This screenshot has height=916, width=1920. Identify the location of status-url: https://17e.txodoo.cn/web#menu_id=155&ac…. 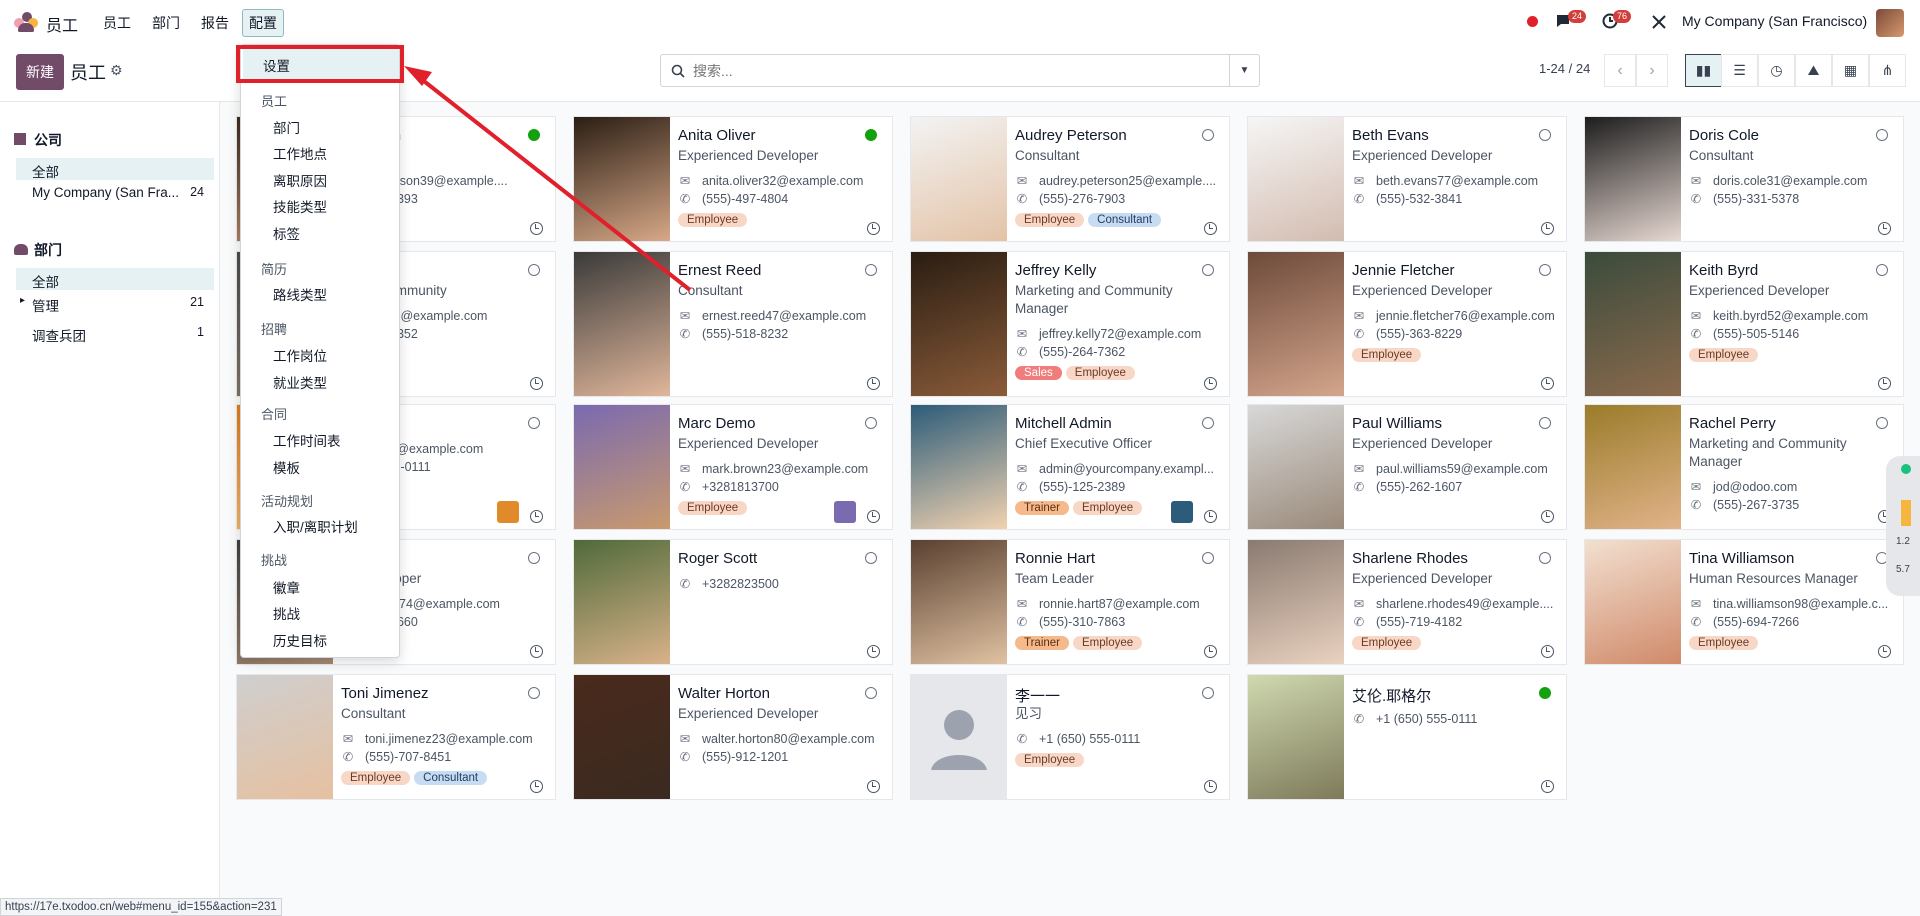
(141, 907).